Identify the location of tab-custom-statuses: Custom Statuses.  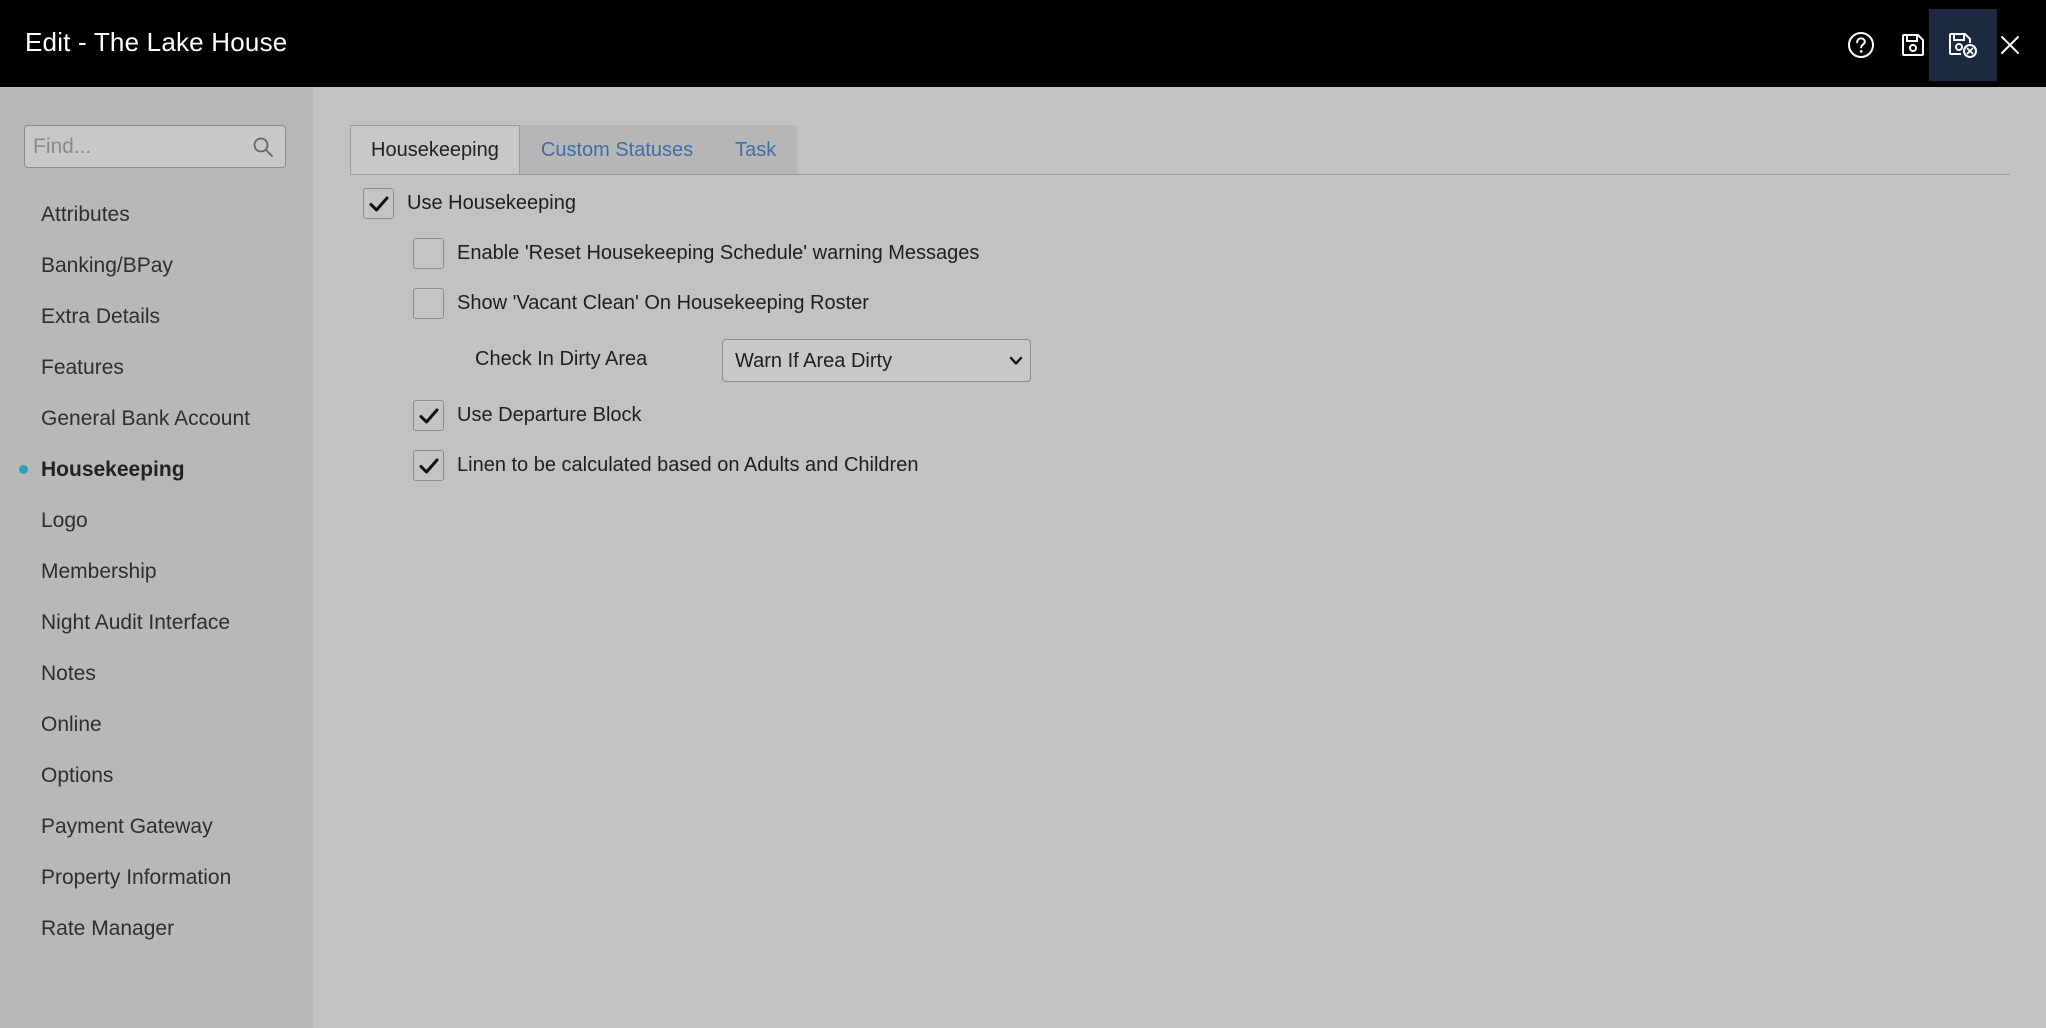
(617, 150).